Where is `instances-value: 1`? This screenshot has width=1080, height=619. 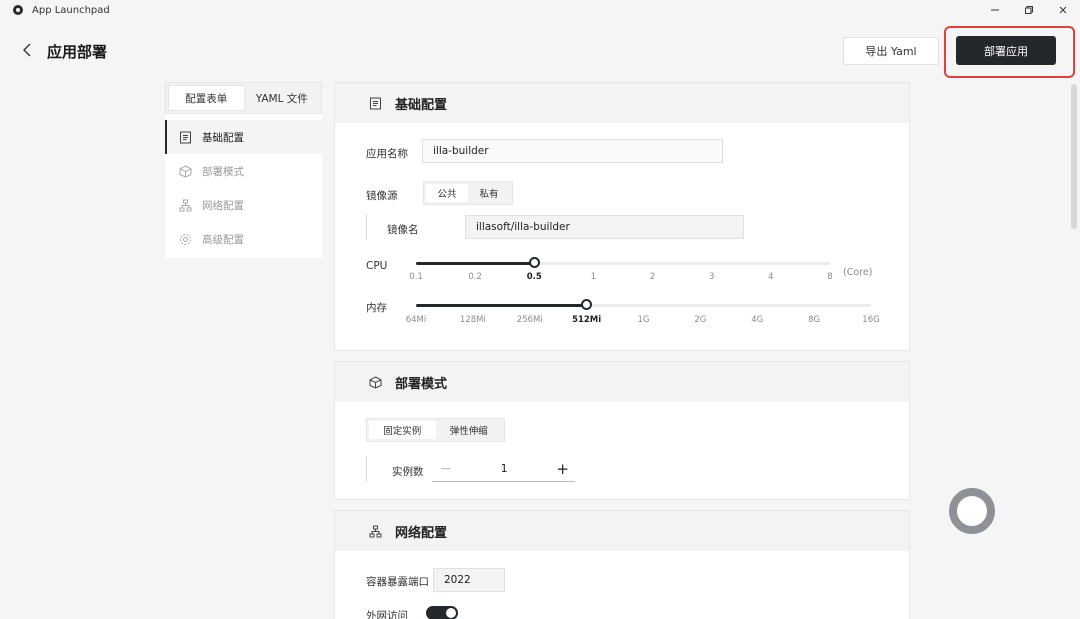
instances-value: 1 is located at coordinates (504, 468).